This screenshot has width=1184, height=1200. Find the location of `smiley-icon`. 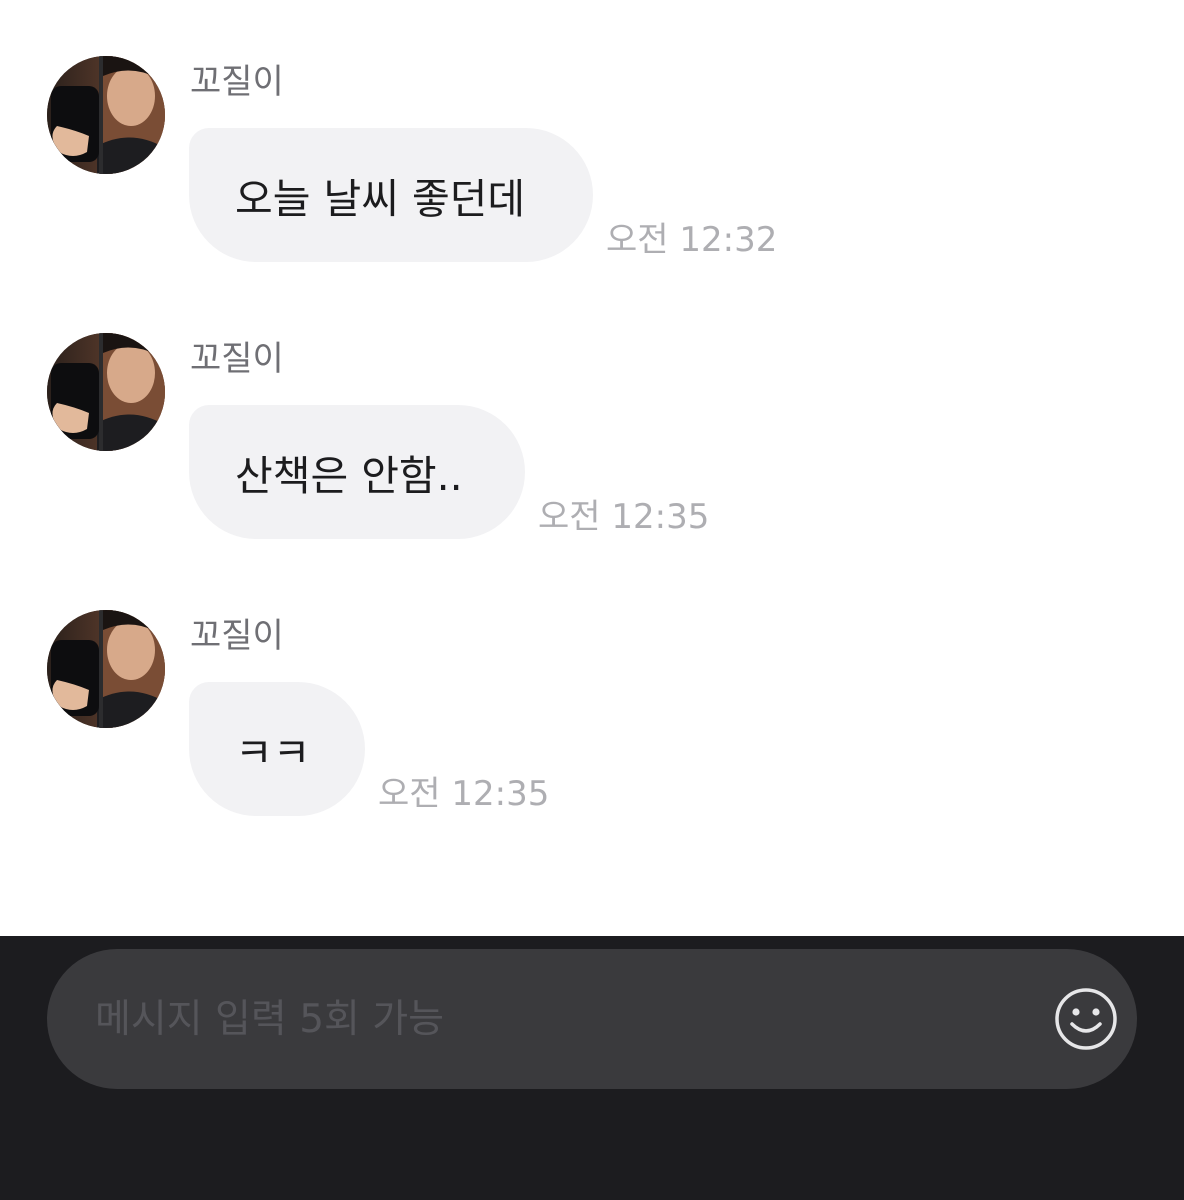

smiley-icon is located at coordinates (1086, 1019).